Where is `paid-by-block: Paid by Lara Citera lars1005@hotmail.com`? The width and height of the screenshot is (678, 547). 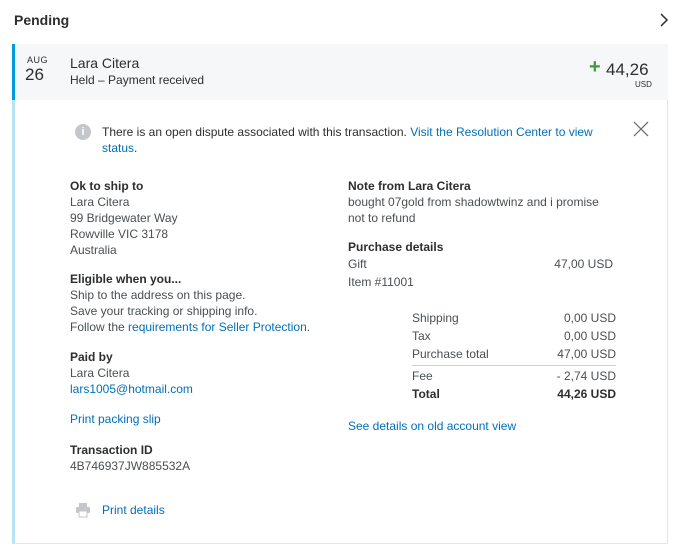
paid-by-block: Paid by Lara Citera lars1005@hotmail.com is located at coordinates (200, 373).